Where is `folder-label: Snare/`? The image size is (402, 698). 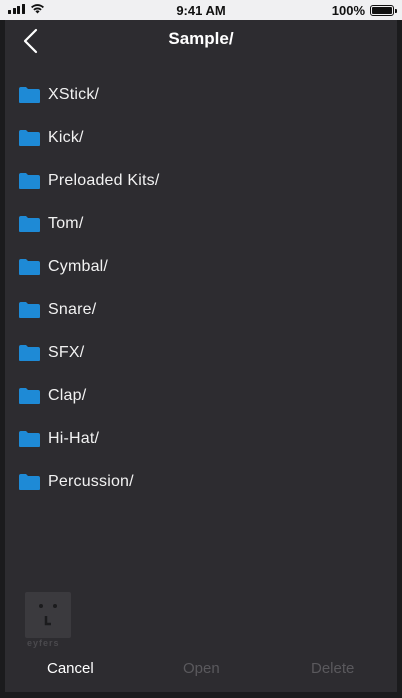 folder-label: Snare/ is located at coordinates (72, 309).